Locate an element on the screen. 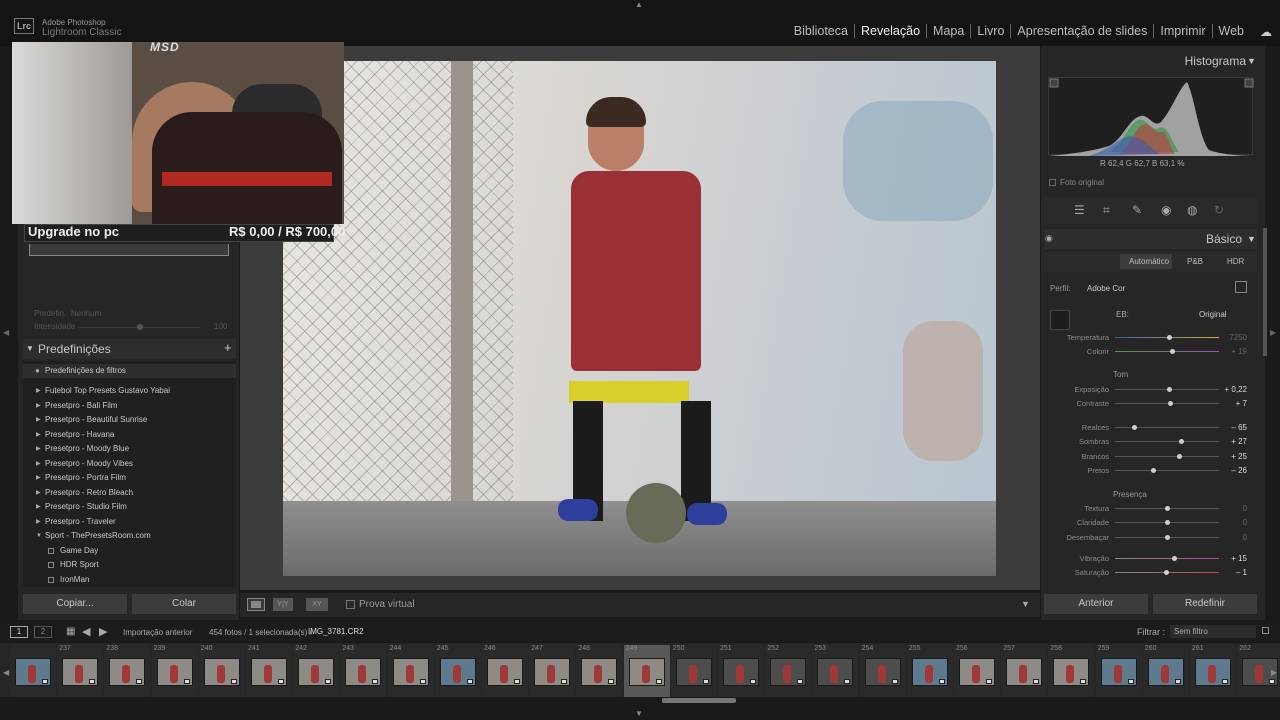 Image resolution: width=1280 pixels, height=720 pixels. slider-value: – 26 is located at coordinates (1232, 470).